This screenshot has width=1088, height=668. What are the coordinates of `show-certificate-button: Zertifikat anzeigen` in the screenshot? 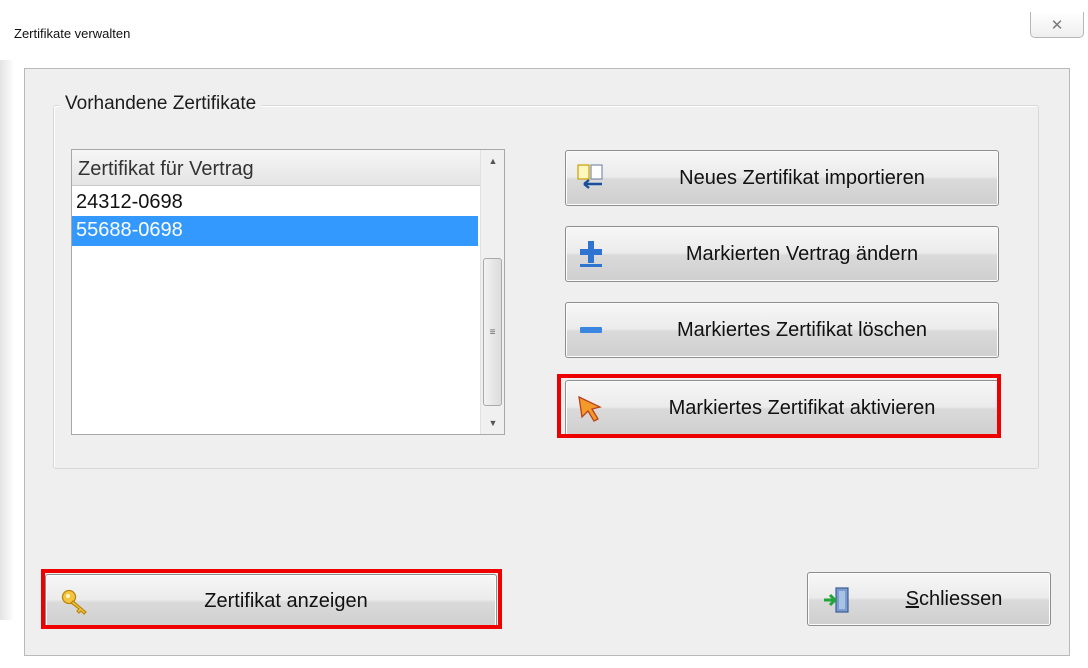 It's located at (271, 601).